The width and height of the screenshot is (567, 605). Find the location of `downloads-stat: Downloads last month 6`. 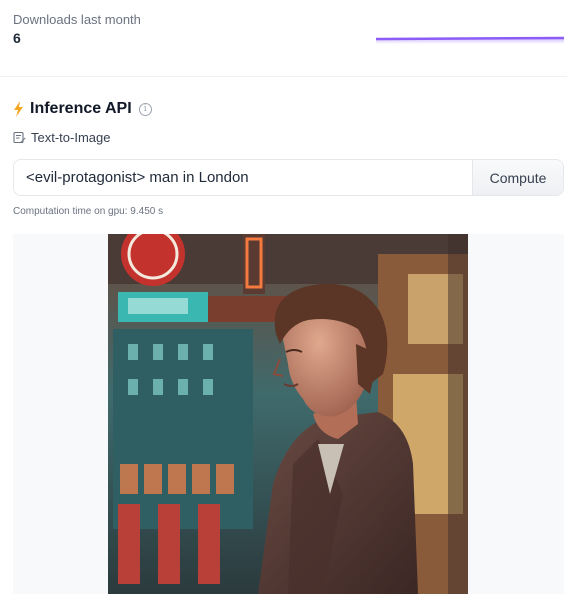

downloads-stat: Downloads last month 6 is located at coordinates (288, 32).